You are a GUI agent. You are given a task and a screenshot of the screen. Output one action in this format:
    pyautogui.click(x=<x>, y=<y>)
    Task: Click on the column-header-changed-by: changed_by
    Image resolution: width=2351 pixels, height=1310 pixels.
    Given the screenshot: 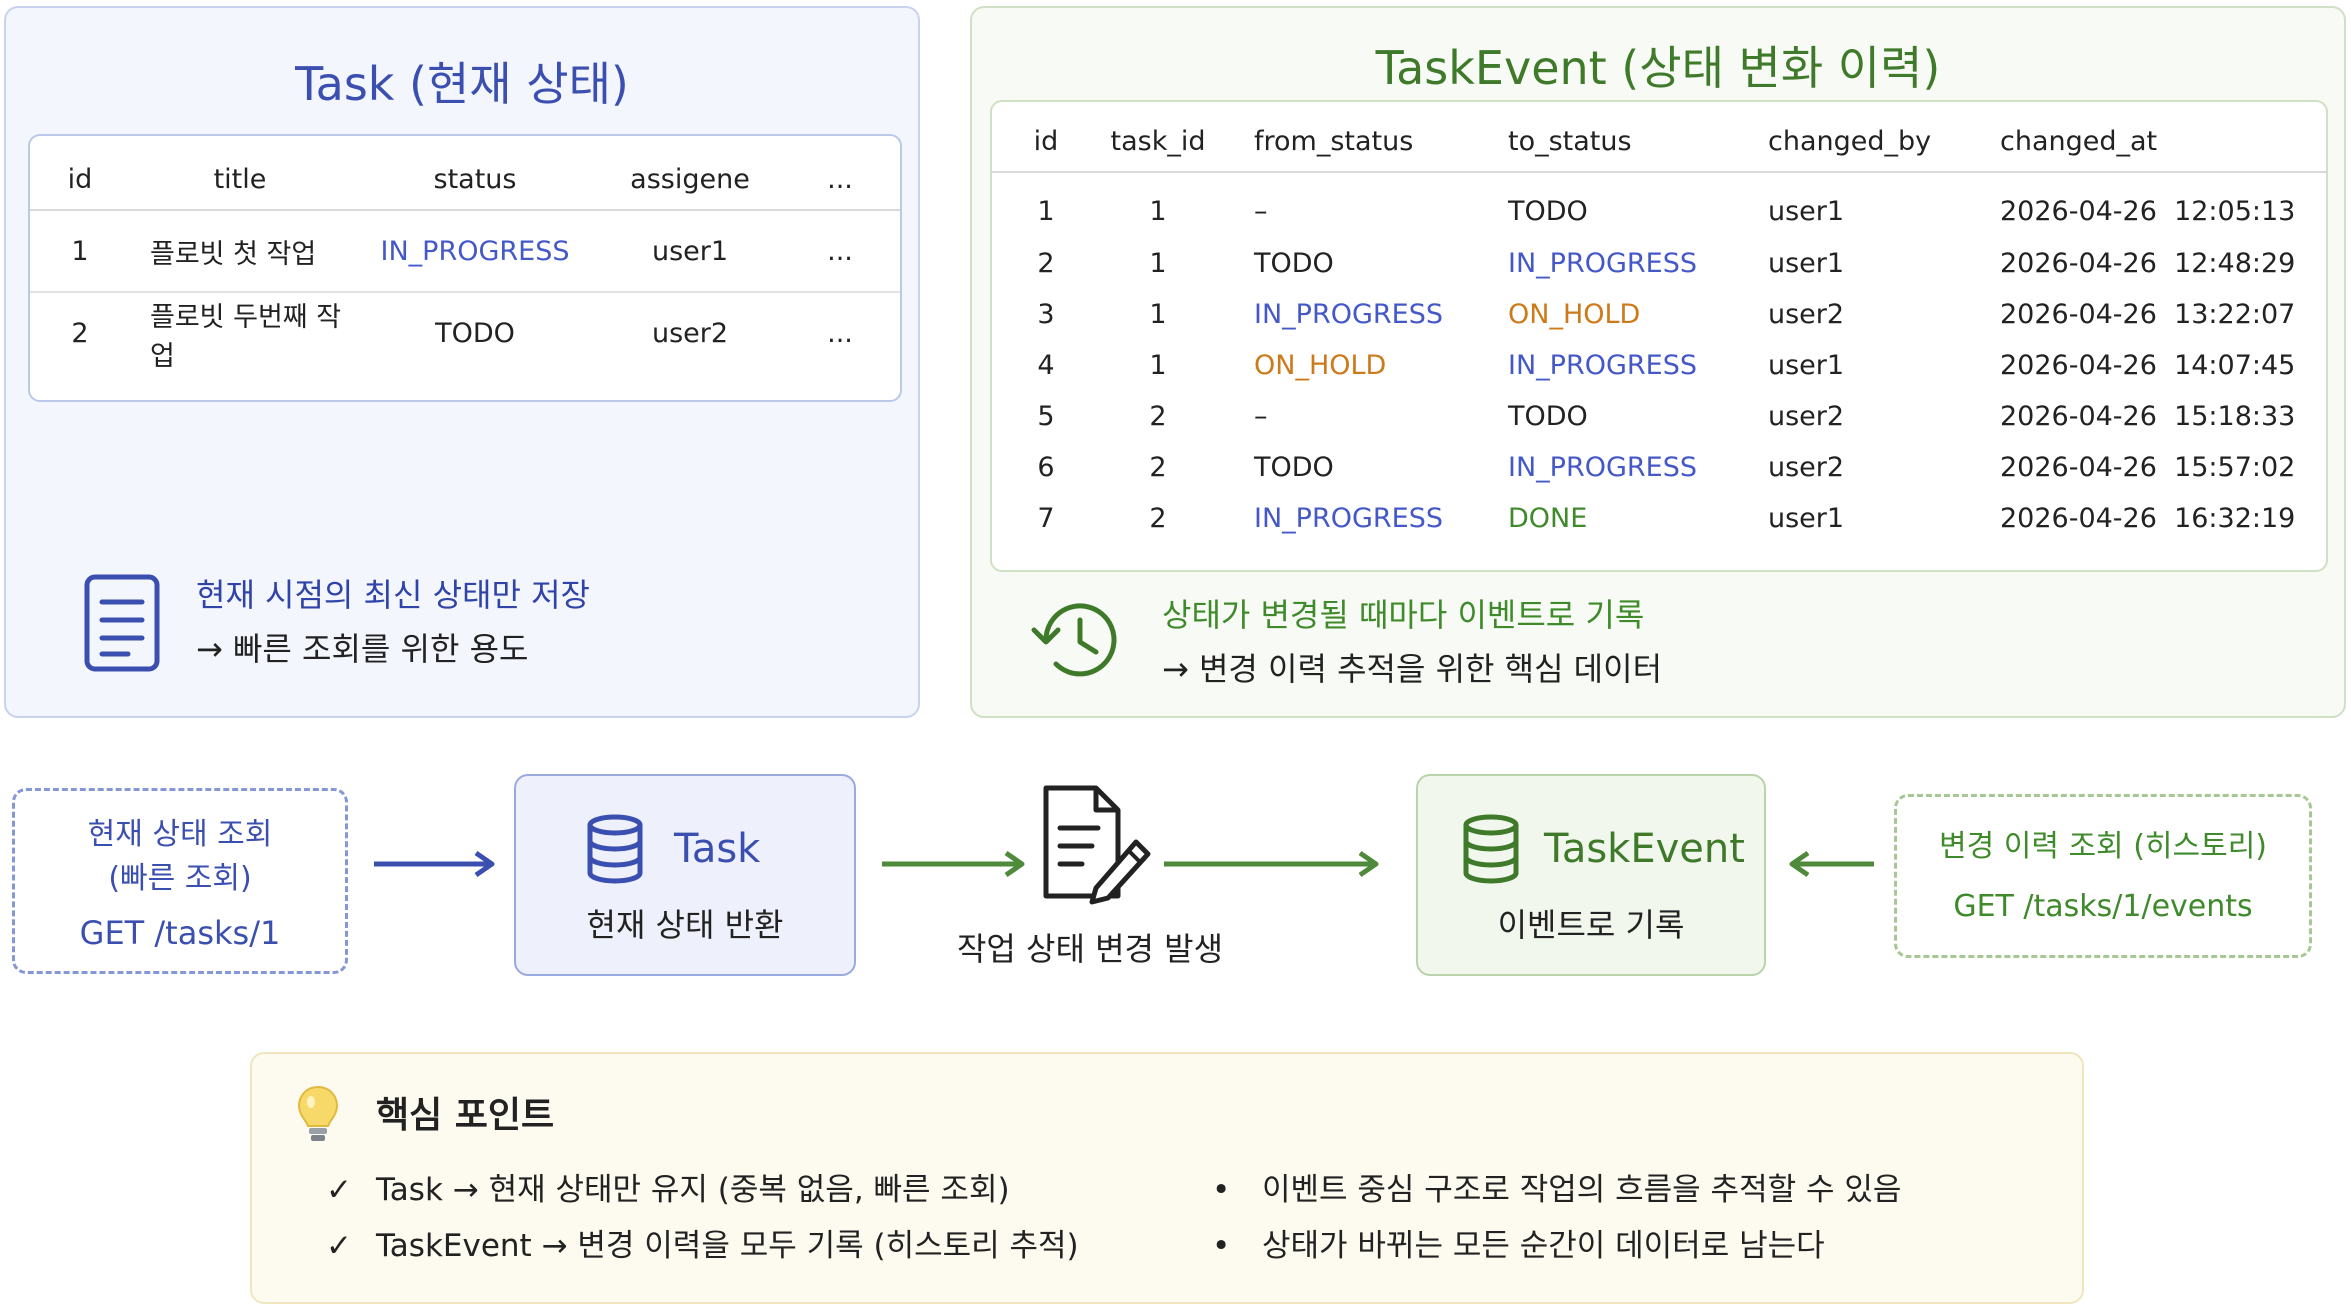 What is the action you would take?
    pyautogui.click(x=1835, y=142)
    